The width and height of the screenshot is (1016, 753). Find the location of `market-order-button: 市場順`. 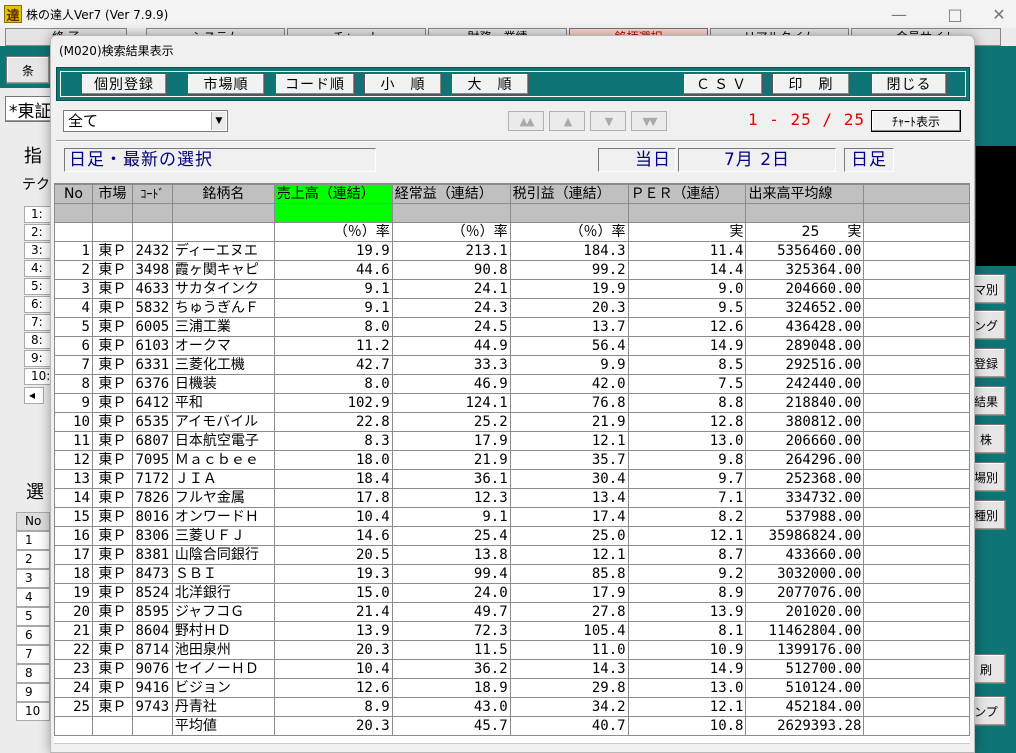

market-order-button: 市場順 is located at coordinates (226, 84).